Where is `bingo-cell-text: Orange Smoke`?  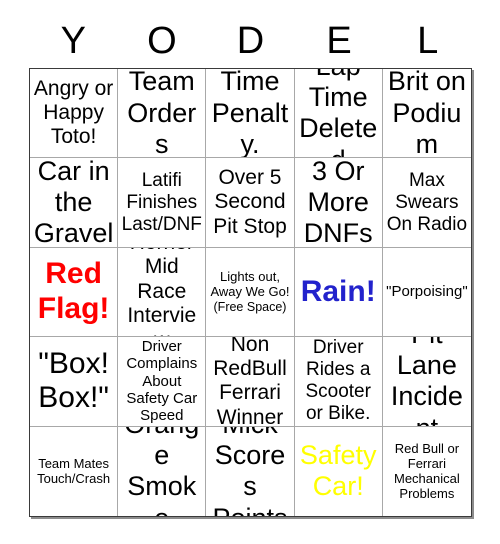
bingo-cell-text: Orange Smoke is located at coordinates (161, 471).